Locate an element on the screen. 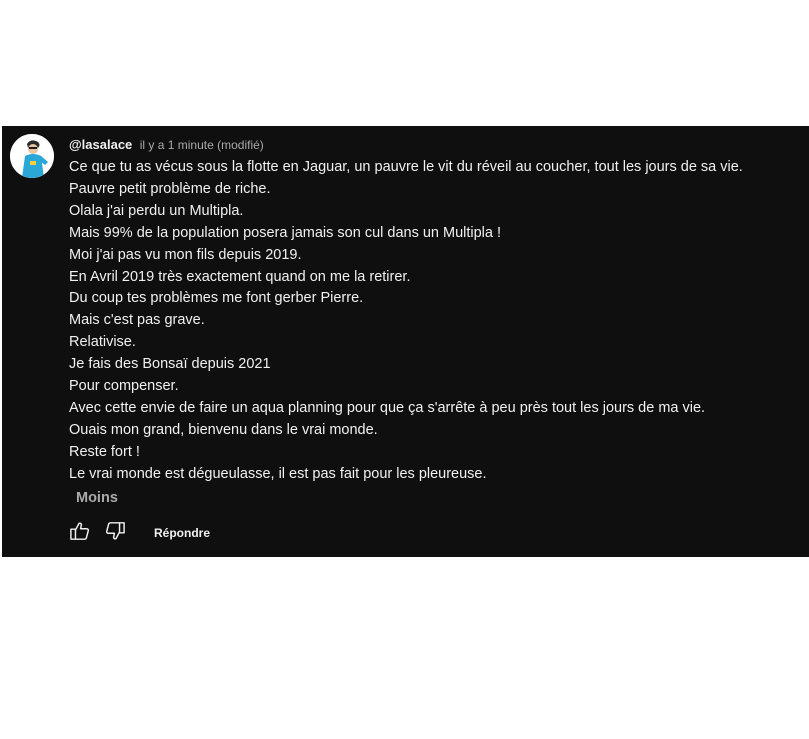  comment-line: Olala j'ai perdu un Multipla. is located at coordinates (156, 210).